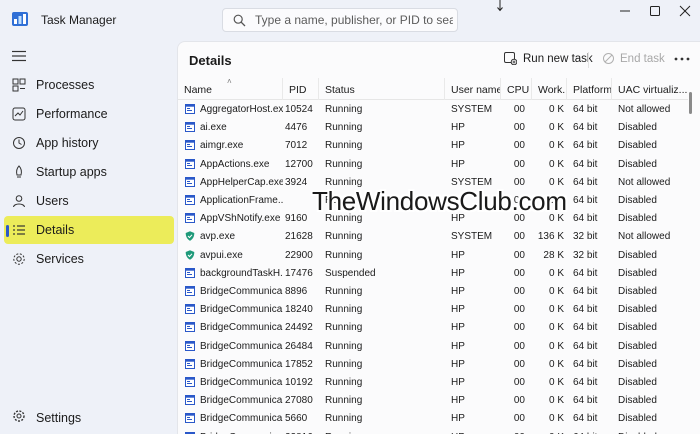  I want to click on sidebar-item-services: Services, so click(89, 259).